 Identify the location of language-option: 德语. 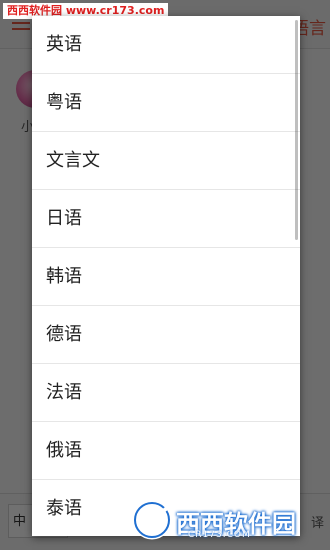
(166, 335).